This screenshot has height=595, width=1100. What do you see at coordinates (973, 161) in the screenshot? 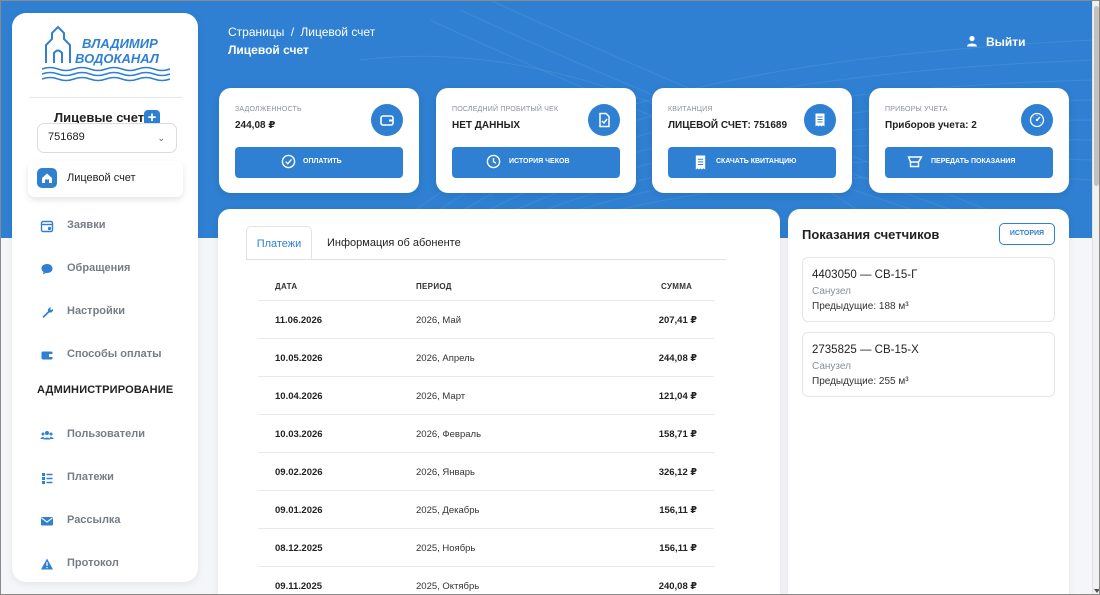
I see `submit-readings-label: ПЕРЕДАТЬ ПОКАЗАНИЯ` at bounding box center [973, 161].